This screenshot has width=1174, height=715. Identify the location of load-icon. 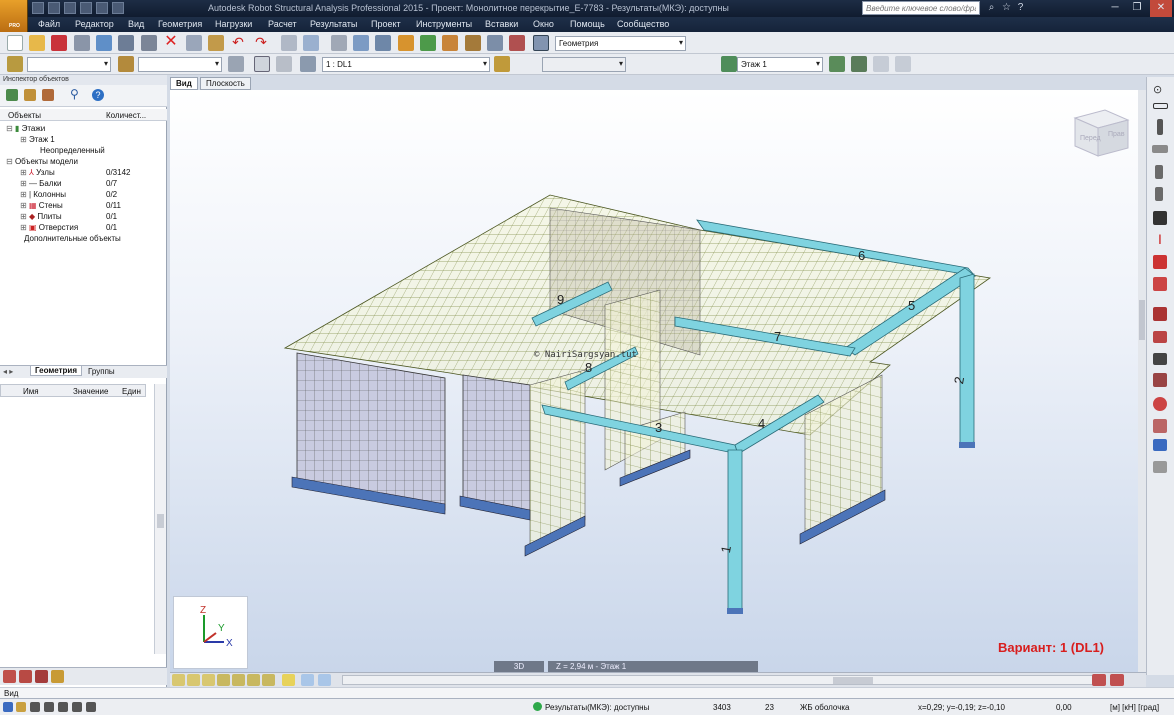
(502, 64).